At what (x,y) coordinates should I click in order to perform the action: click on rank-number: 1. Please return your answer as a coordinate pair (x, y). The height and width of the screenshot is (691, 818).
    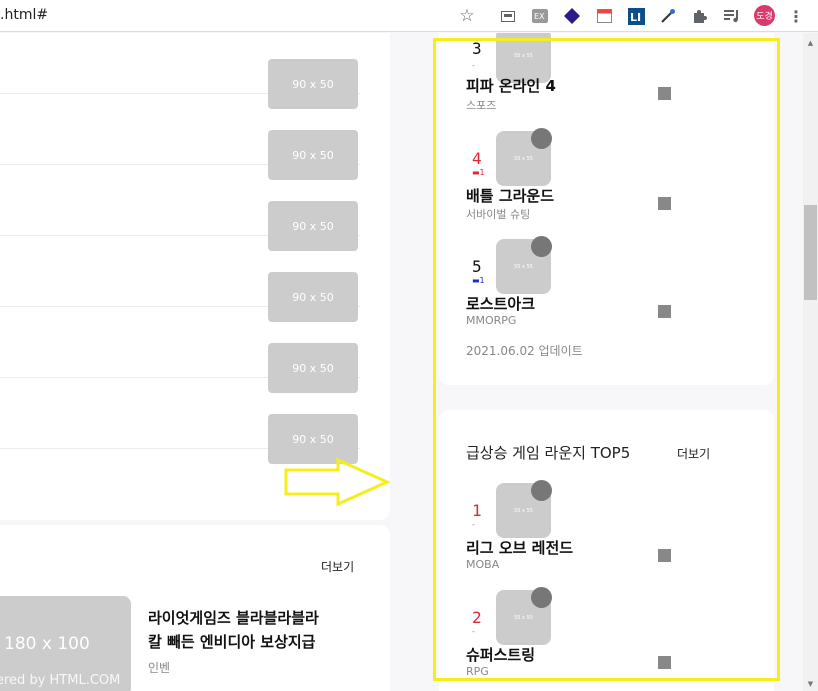
    Looking at the image, I should click on (477, 510).